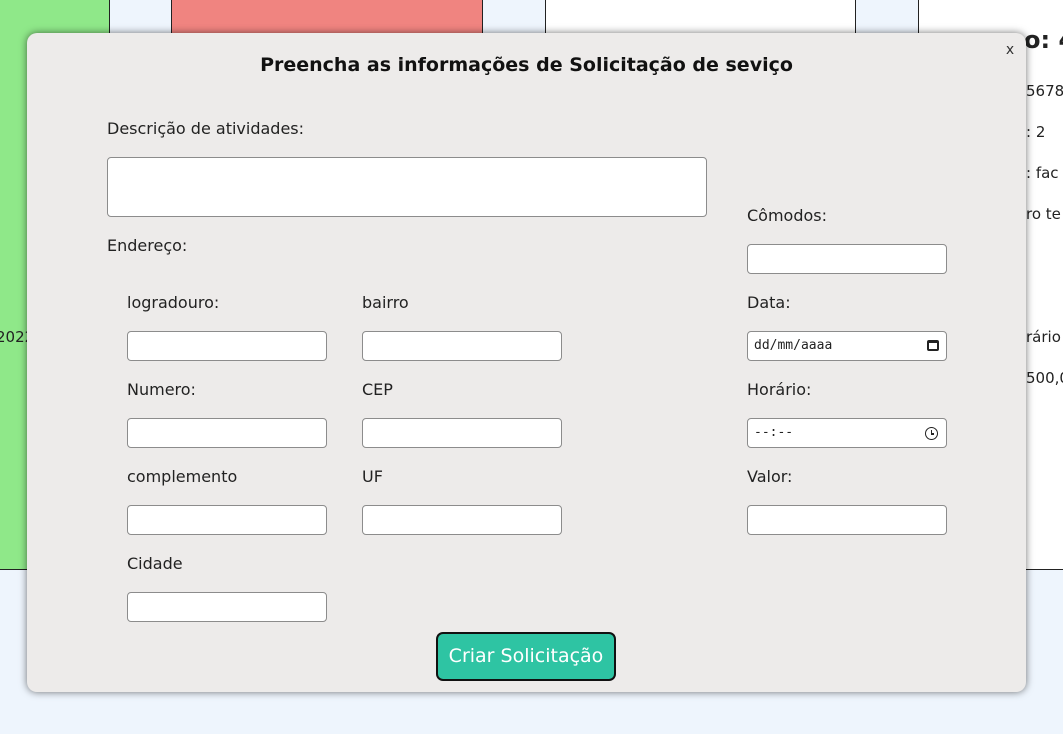 The image size is (1063, 734). Describe the element at coordinates (161, 389) in the screenshot. I see `numero-label: Numero:` at that location.